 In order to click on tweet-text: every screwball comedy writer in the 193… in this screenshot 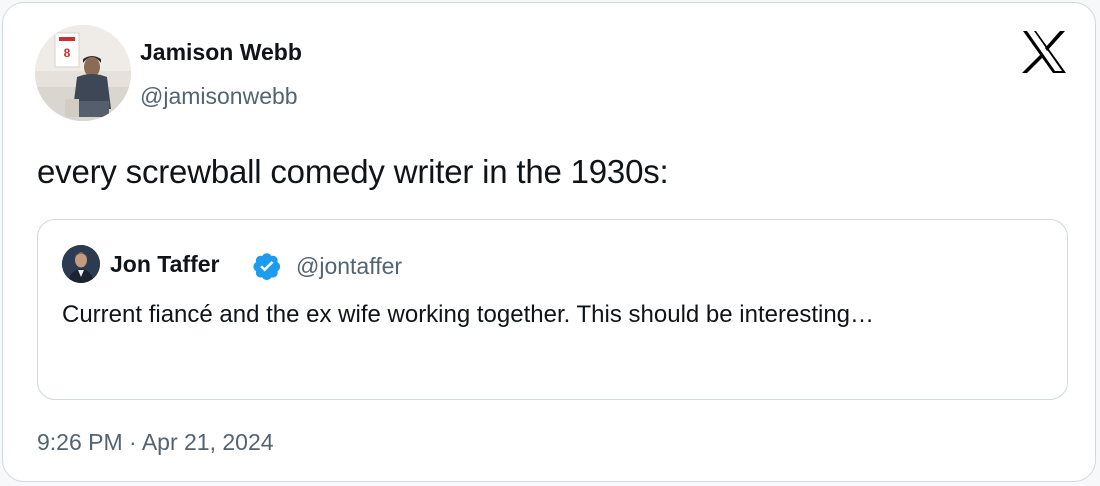, I will do `click(353, 171)`.